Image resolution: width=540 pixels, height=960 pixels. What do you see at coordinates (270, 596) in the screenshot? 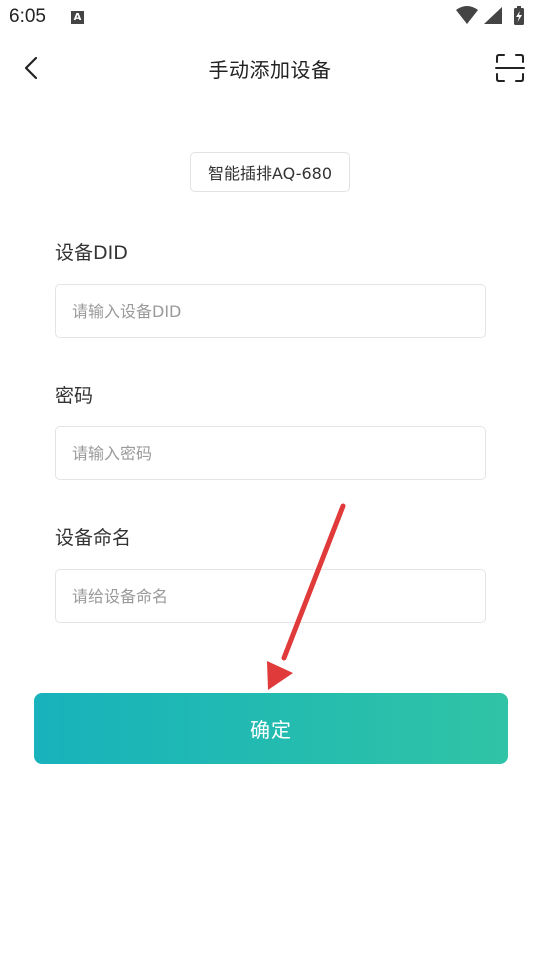
I see `device-name-input` at bounding box center [270, 596].